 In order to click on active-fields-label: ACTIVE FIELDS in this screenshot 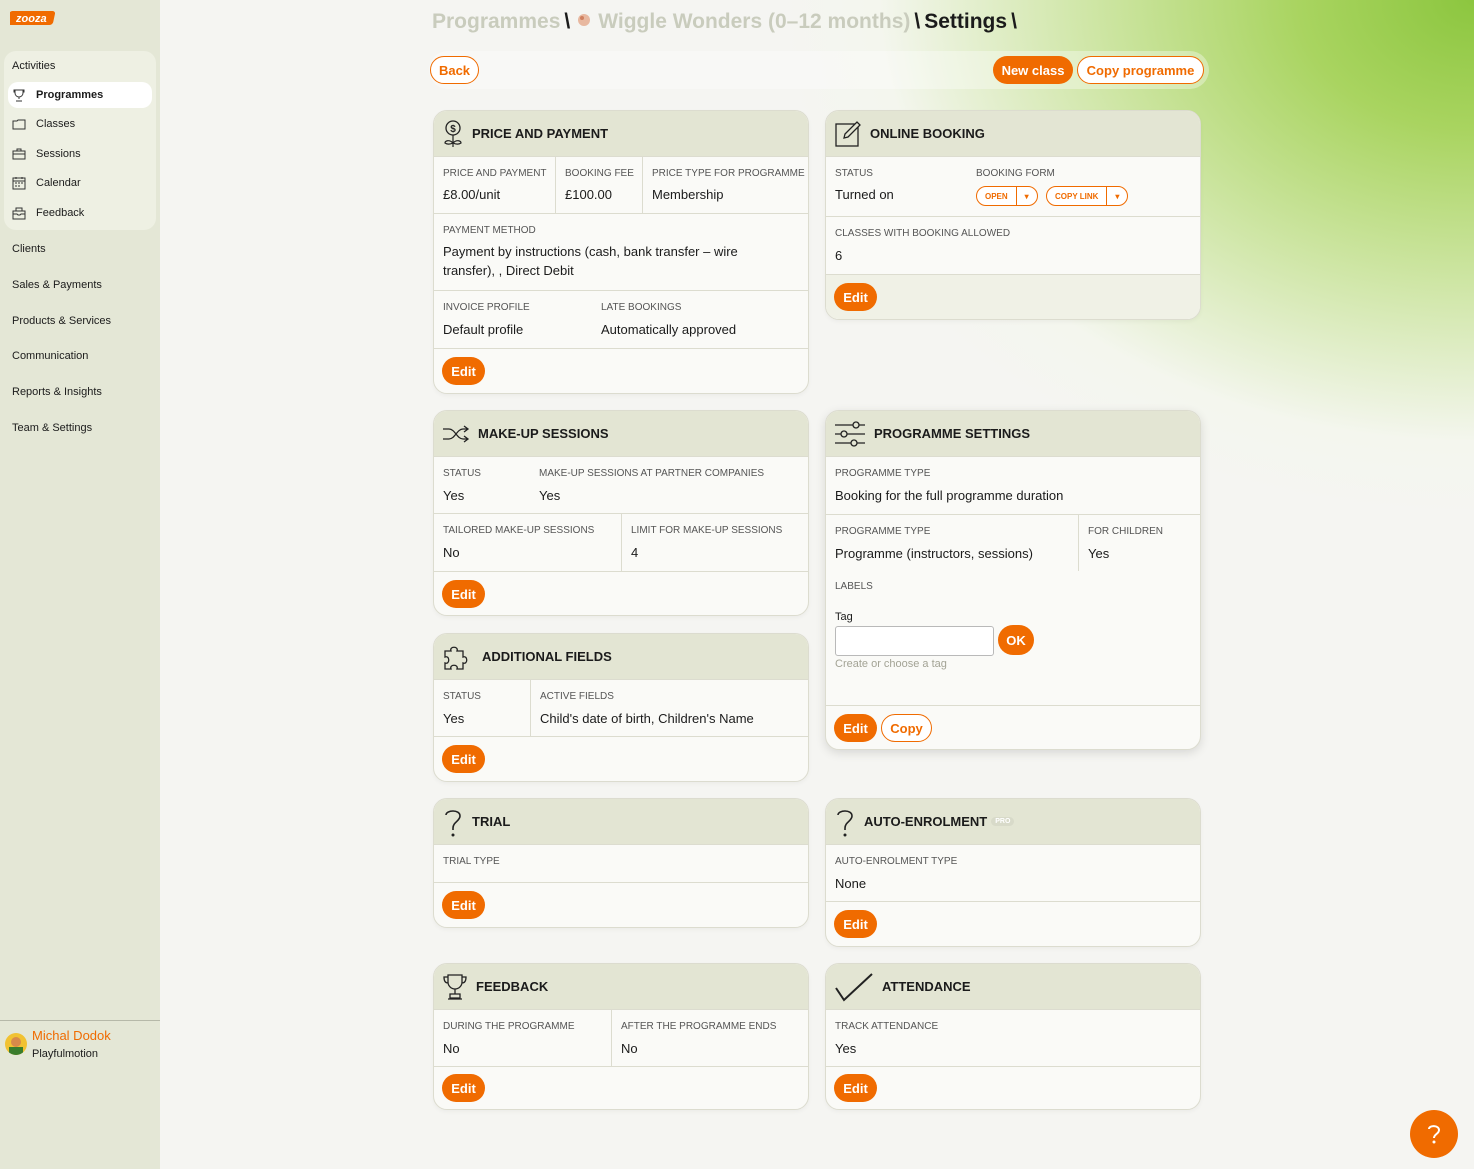, I will do `click(577, 696)`.